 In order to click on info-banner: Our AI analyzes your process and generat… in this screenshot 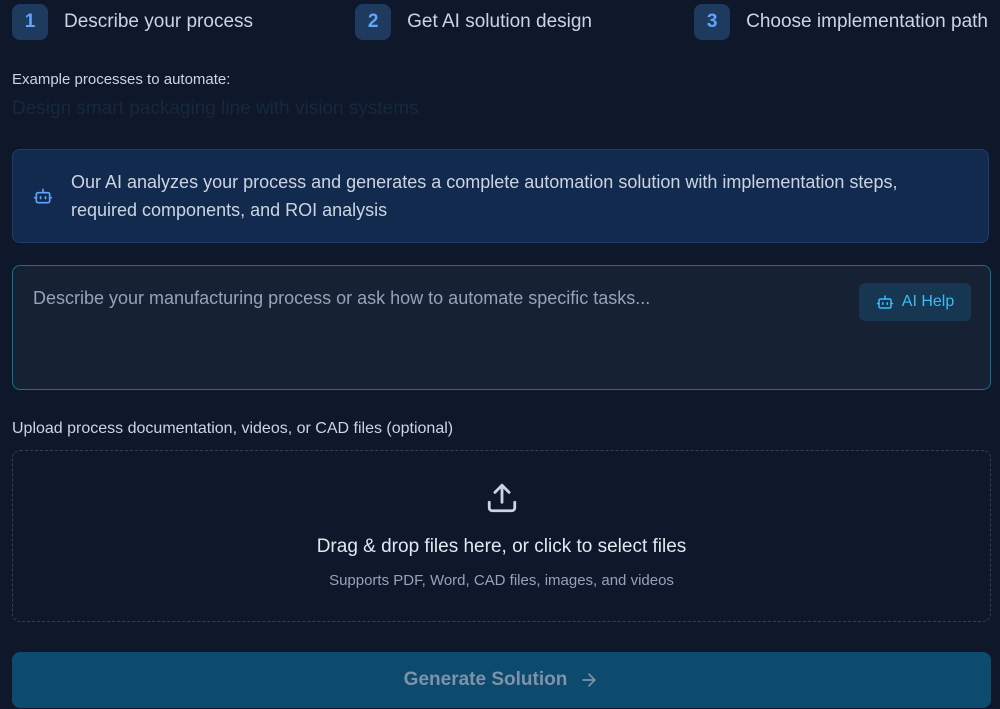, I will do `click(500, 196)`.